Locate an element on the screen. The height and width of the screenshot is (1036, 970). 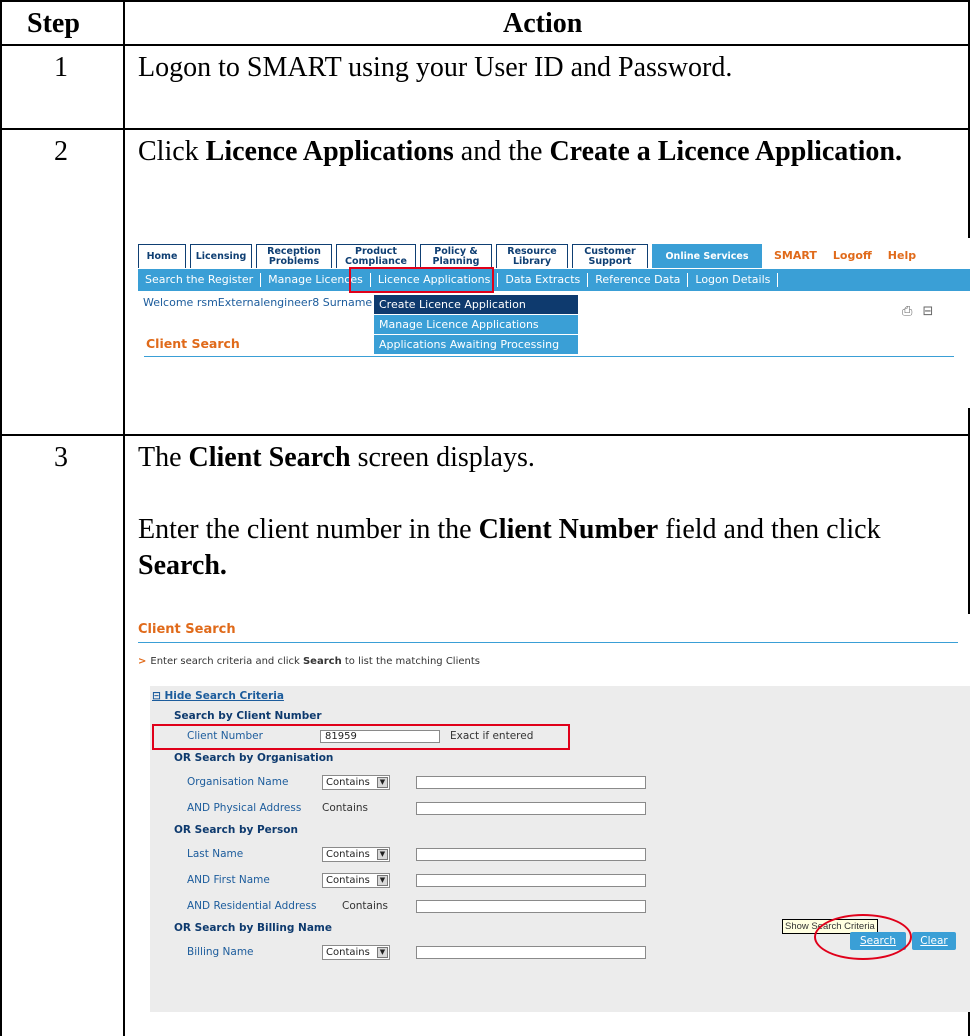
dropdown-manage-licence-applications: Manage Licence Applications is located at coordinates (476, 325).